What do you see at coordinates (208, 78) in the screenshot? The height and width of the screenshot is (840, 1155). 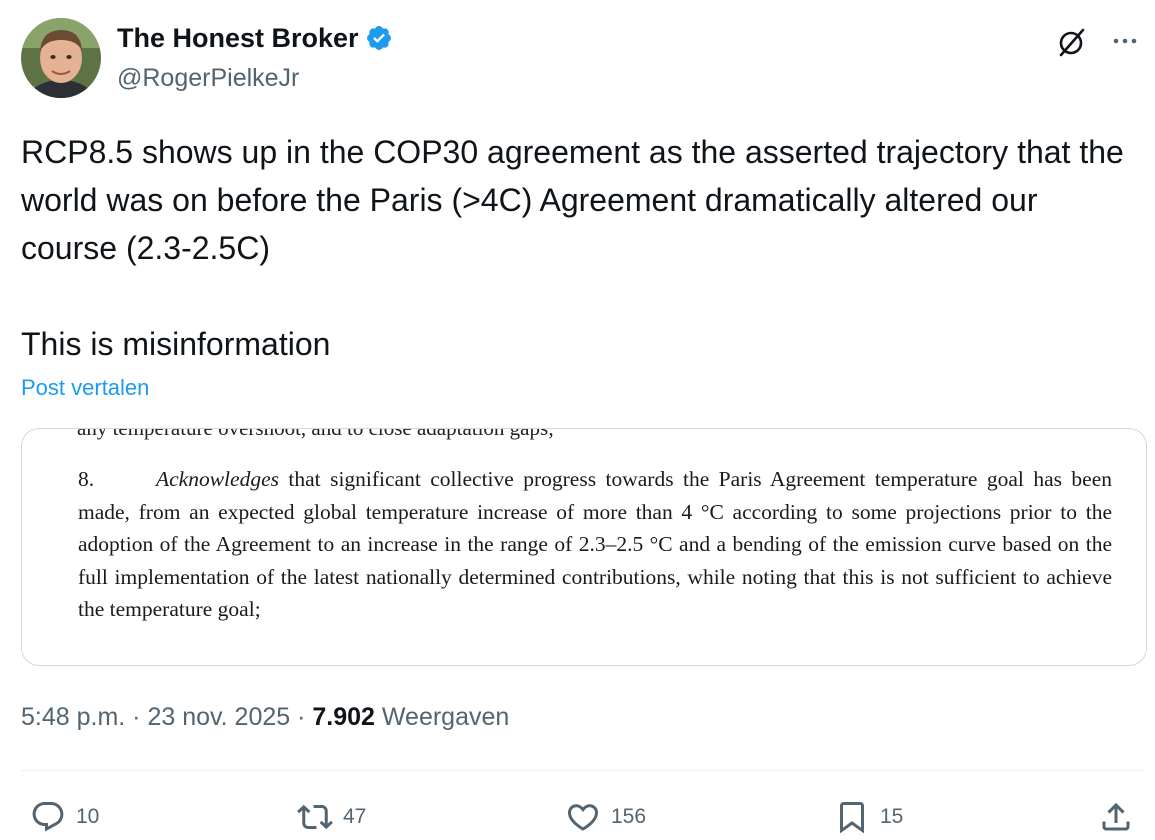 I see `author-handle: @RogerPielkeJr` at bounding box center [208, 78].